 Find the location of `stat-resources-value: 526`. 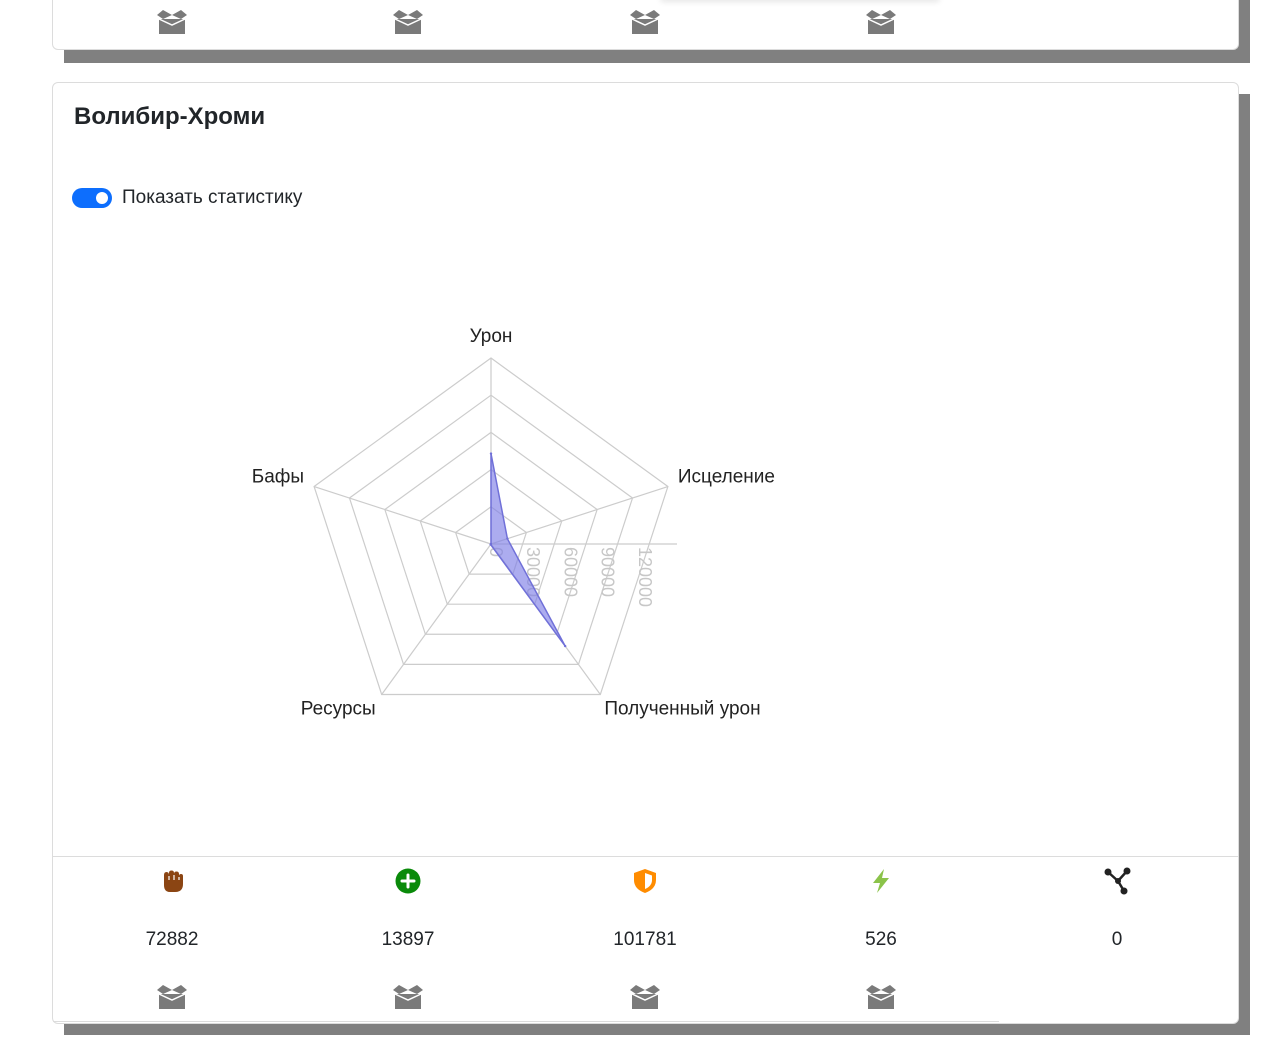

stat-resources-value: 526 is located at coordinates (881, 939).